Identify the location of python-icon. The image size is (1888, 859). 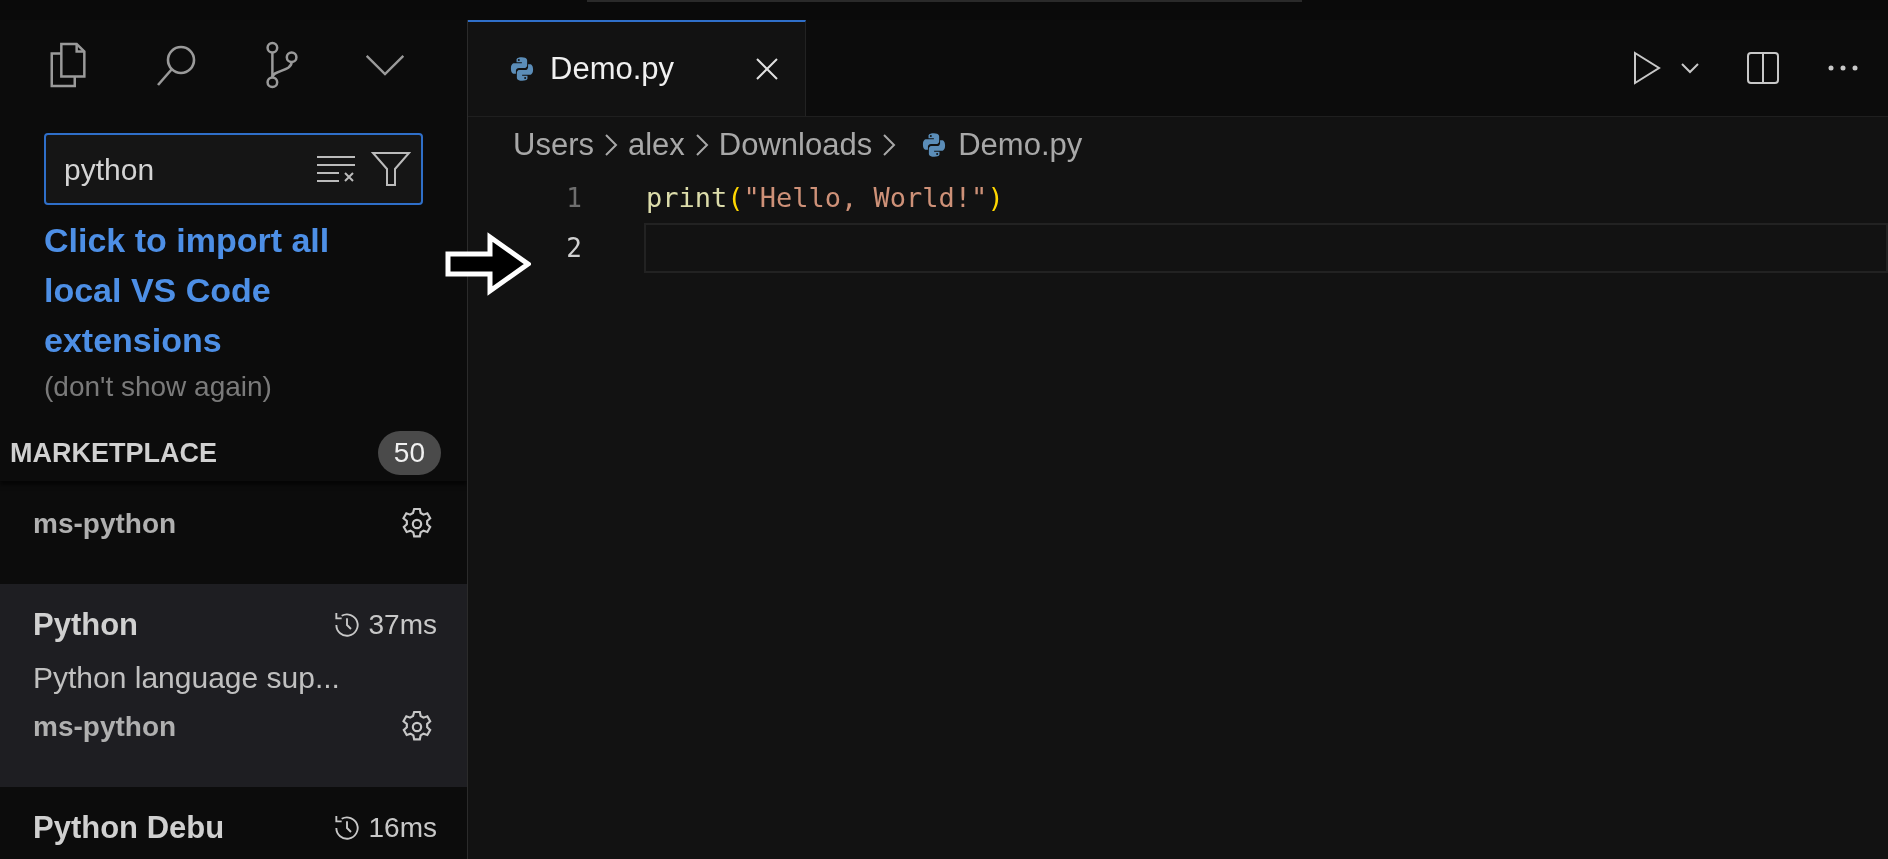
(522, 69).